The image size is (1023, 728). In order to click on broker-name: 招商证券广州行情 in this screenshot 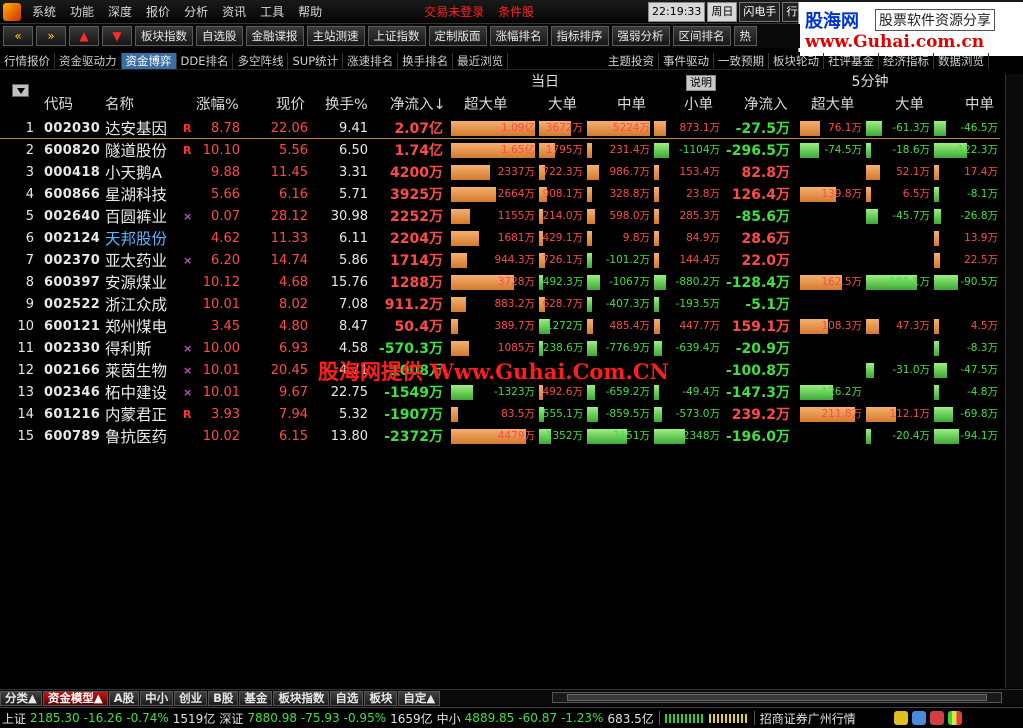, I will do `click(808, 718)`.